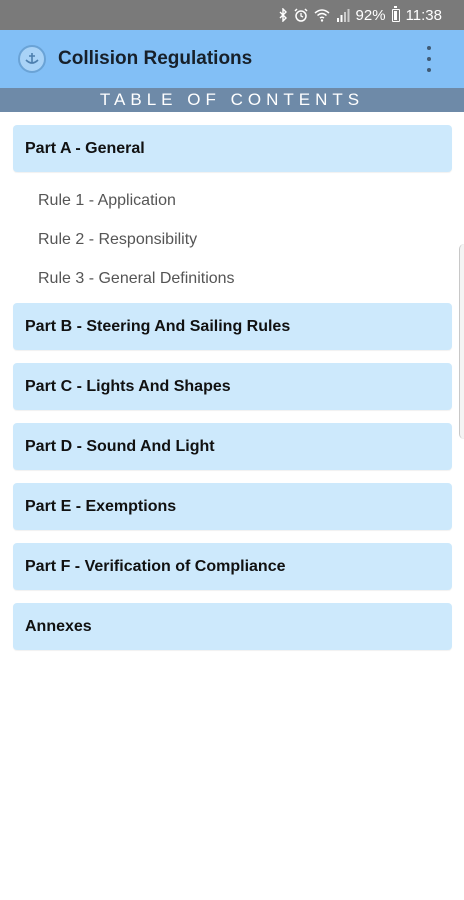 This screenshot has width=464, height=900. What do you see at coordinates (232, 506) in the screenshot?
I see `toc-part-e: Part E - Exemptions` at bounding box center [232, 506].